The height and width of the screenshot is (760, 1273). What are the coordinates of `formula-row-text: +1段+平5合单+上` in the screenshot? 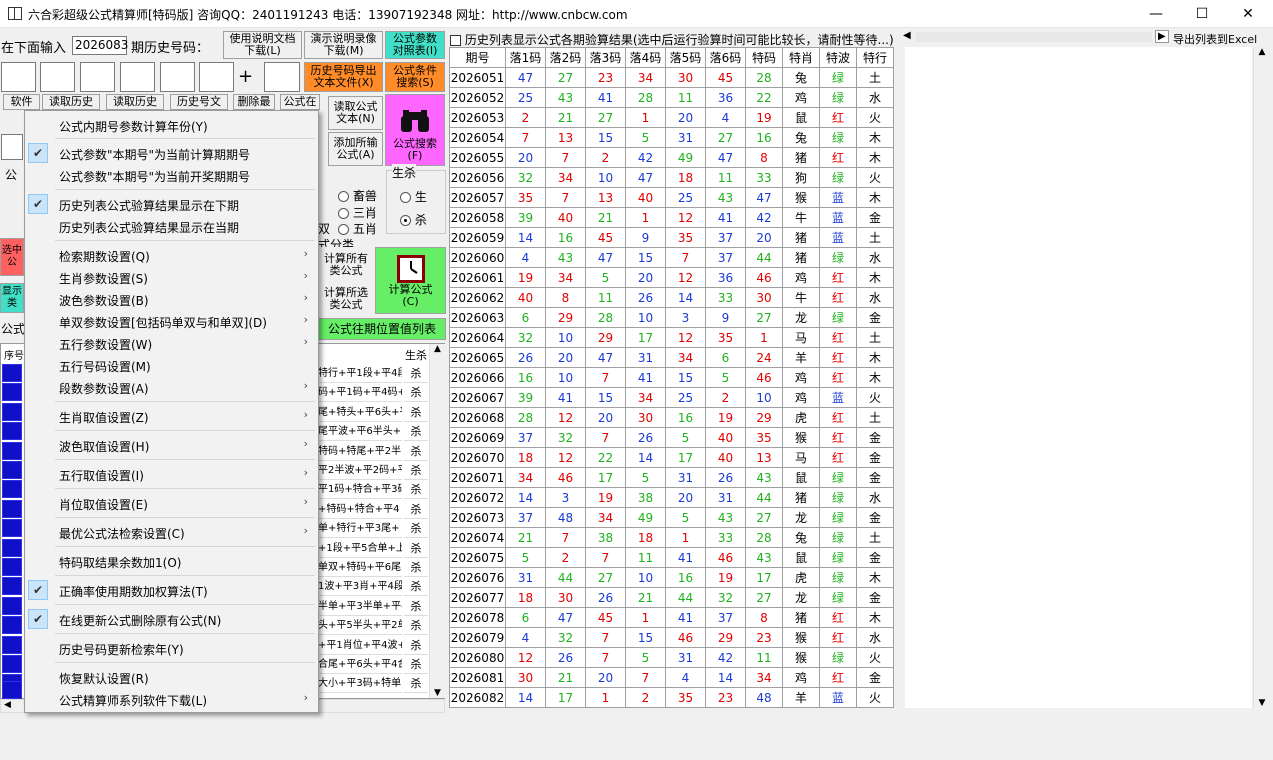 It's located at (360, 548).